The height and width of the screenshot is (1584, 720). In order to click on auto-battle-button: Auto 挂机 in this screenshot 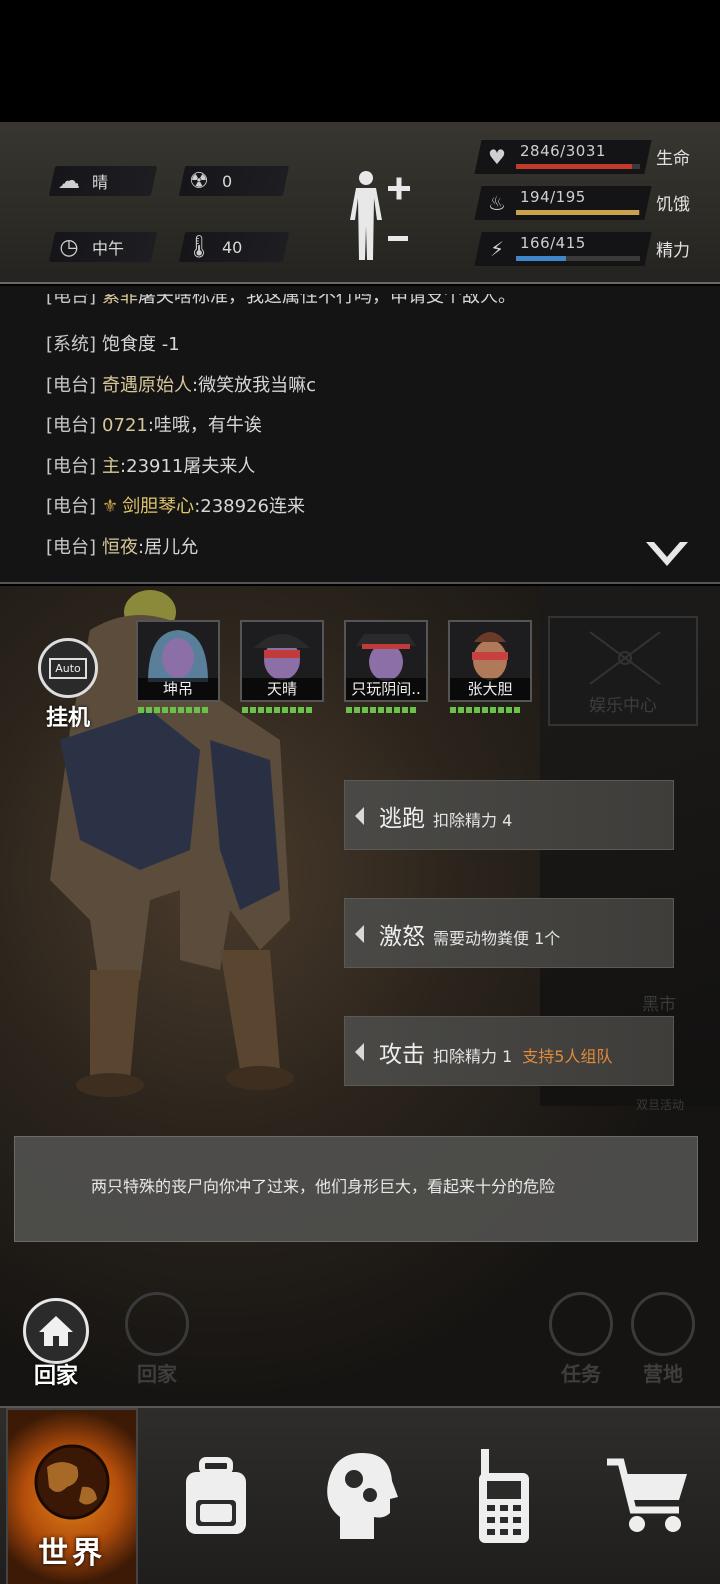, I will do `click(68, 684)`.